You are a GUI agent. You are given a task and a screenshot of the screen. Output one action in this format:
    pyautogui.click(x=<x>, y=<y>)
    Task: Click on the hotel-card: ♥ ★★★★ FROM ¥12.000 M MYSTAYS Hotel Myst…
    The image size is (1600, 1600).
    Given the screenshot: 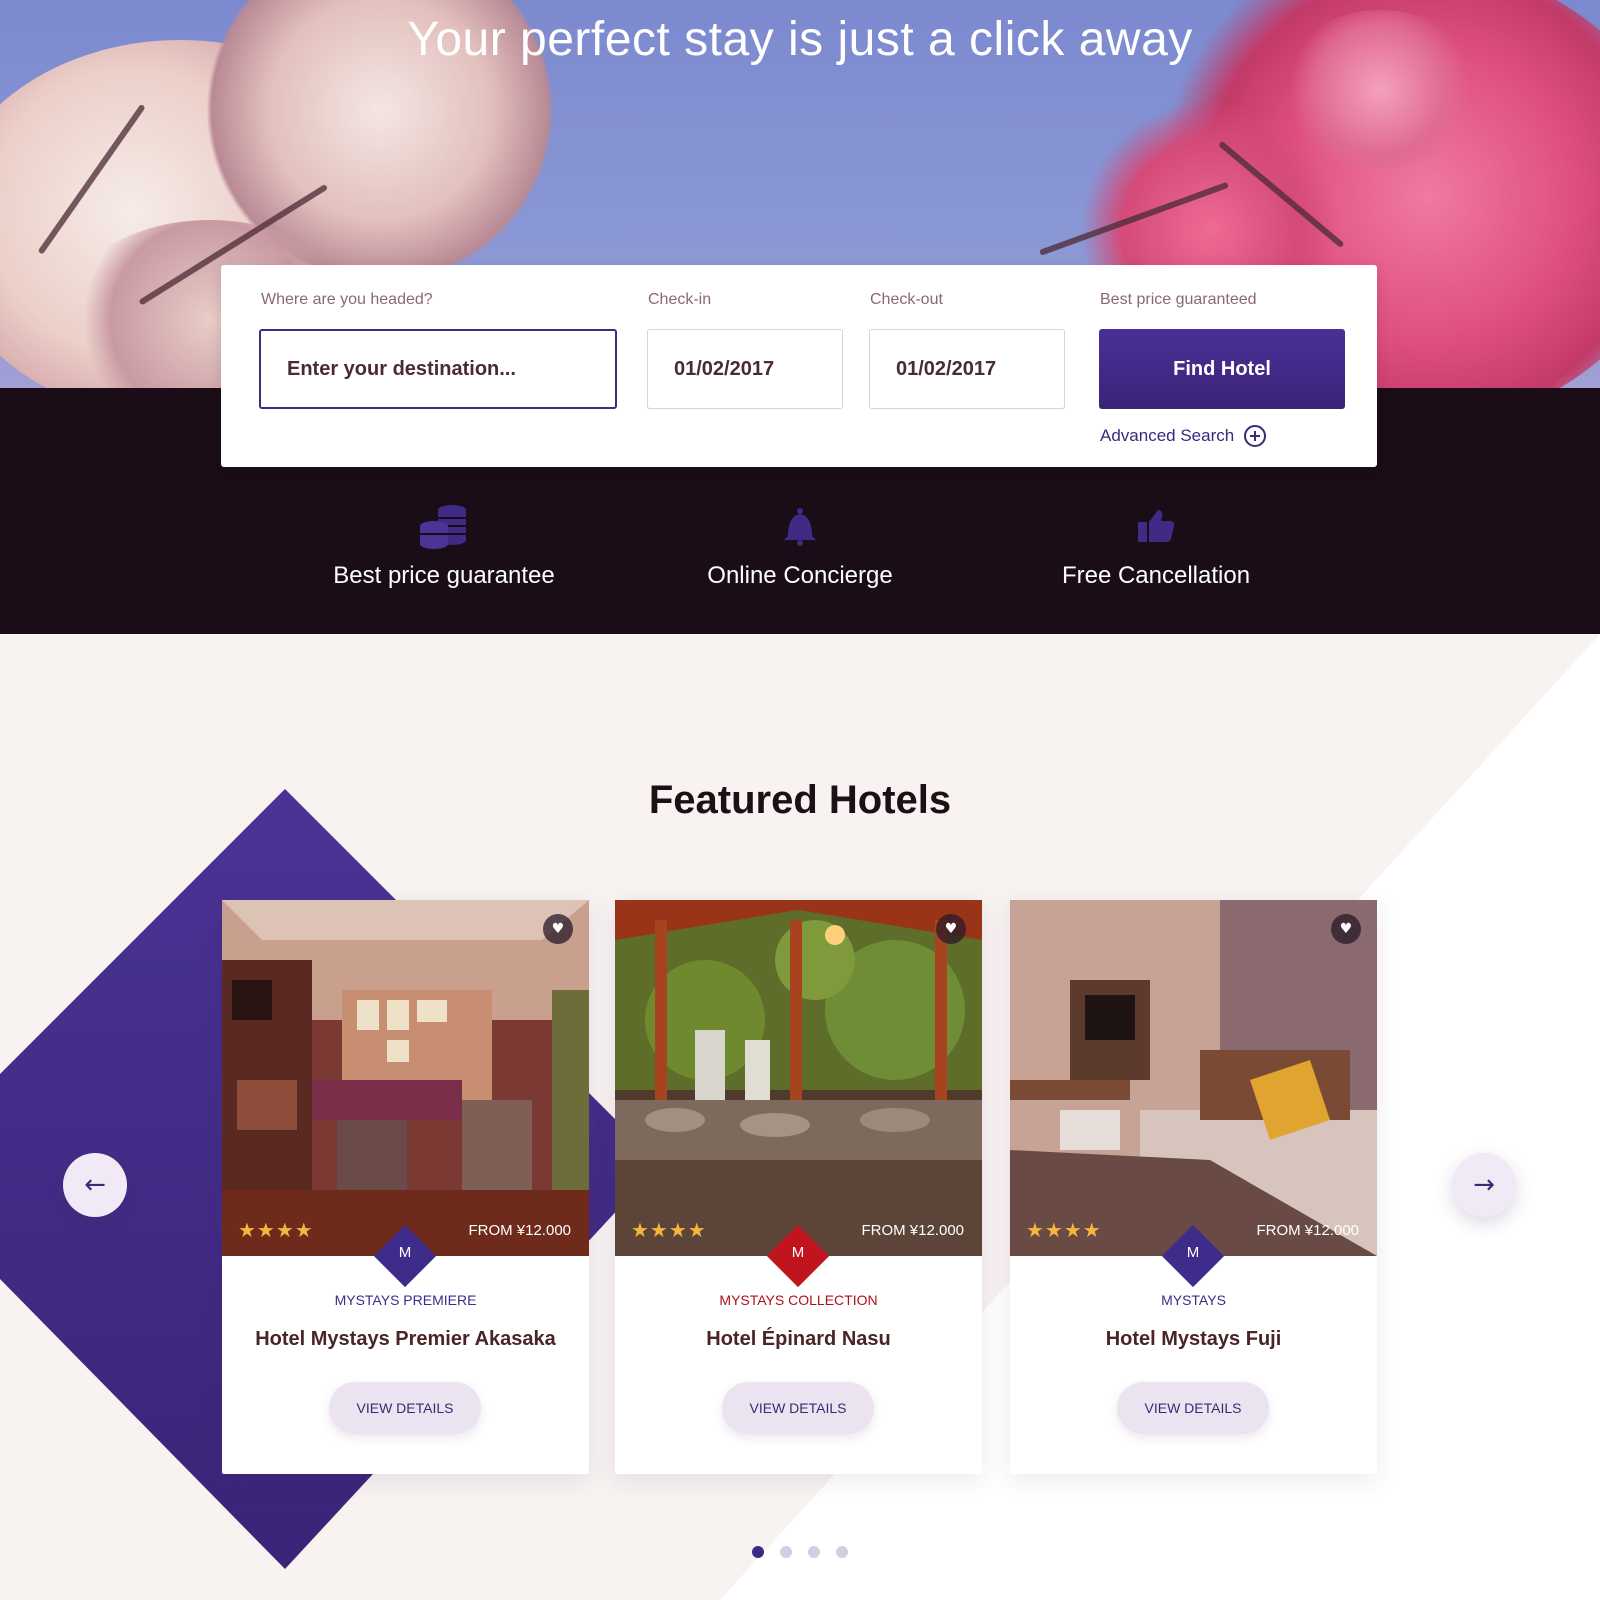 What is the action you would take?
    pyautogui.click(x=1193, y=1187)
    